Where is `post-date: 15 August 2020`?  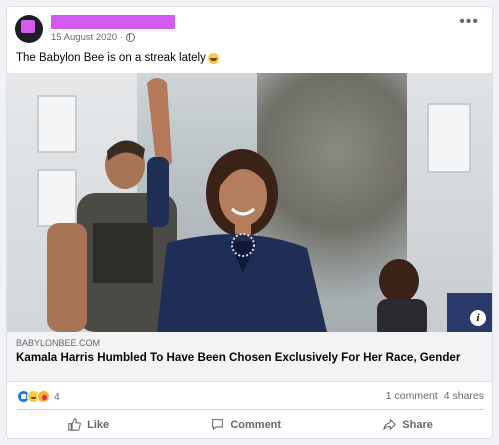 post-date: 15 August 2020 is located at coordinates (84, 37).